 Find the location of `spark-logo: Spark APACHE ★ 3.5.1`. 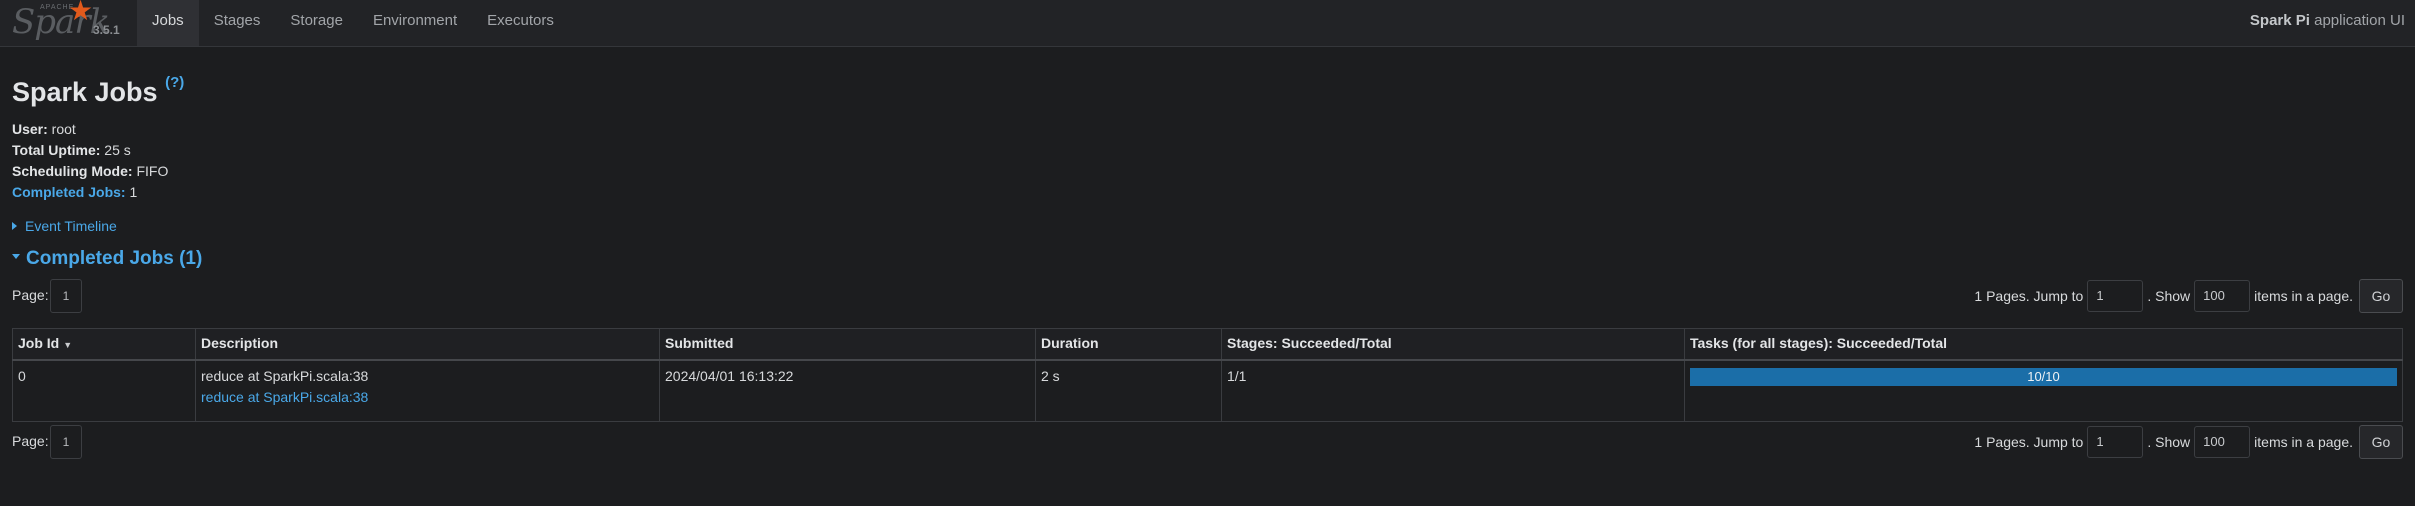

spark-logo: Spark APACHE ★ 3.5.1 is located at coordinates (70, 23).